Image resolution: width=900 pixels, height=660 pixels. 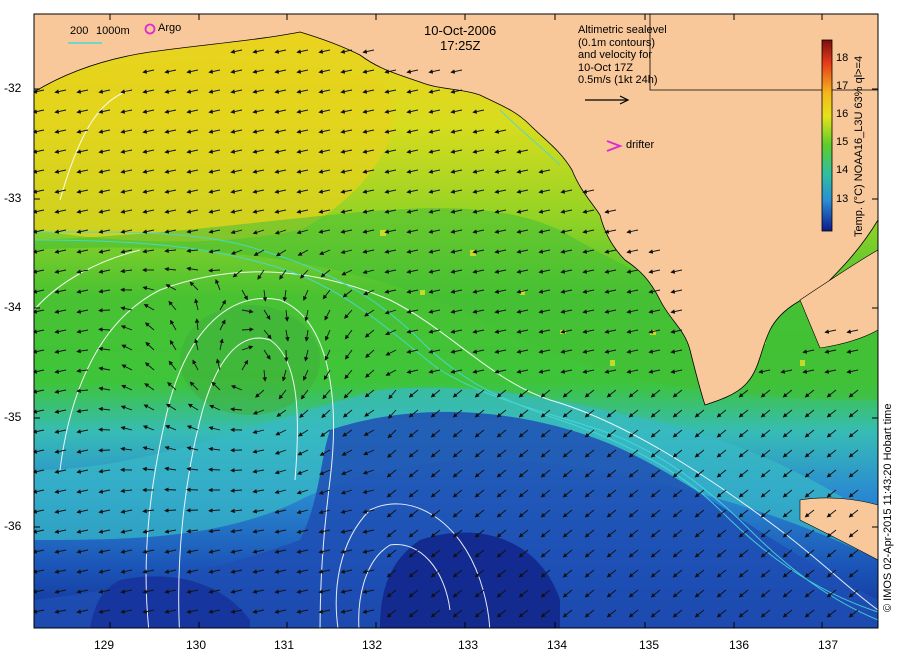 I want to click on lon-label: 129, so click(x=104, y=645).